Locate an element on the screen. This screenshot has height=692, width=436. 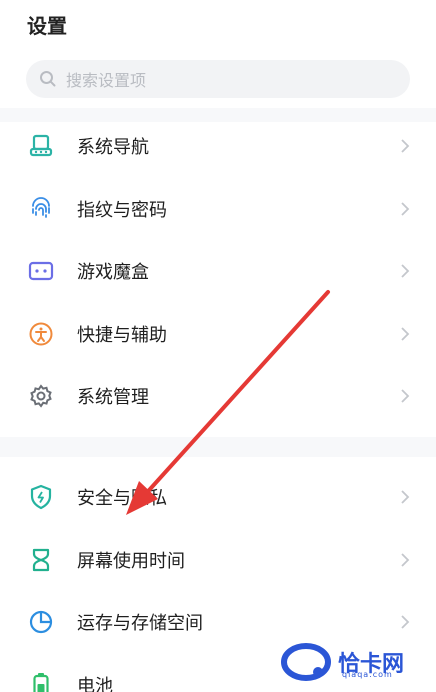
settings-item-label: 系统导航 is located at coordinates (113, 148).